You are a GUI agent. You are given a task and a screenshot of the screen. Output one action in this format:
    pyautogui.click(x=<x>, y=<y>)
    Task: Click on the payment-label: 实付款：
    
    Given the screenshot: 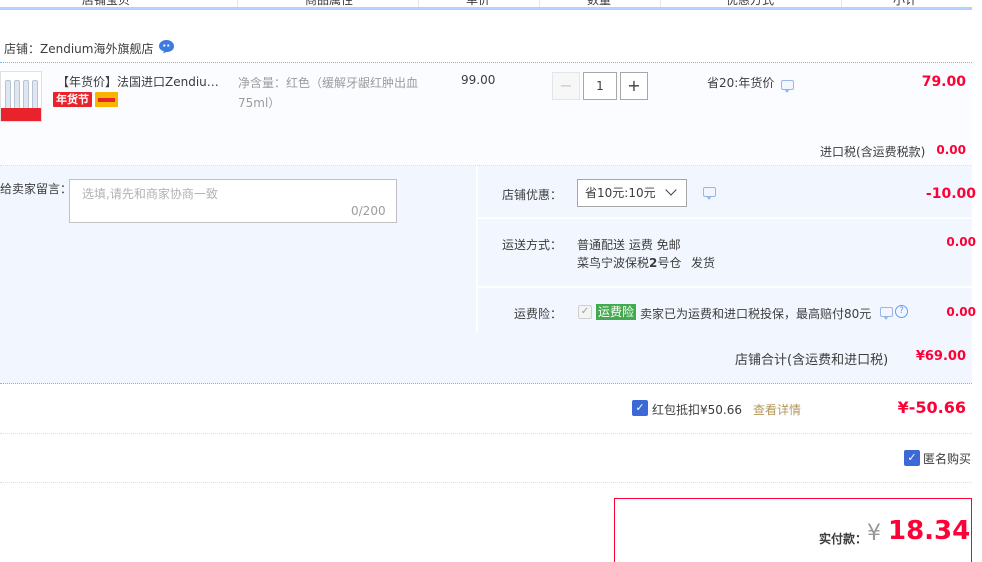 What is the action you would take?
    pyautogui.click(x=843, y=539)
    